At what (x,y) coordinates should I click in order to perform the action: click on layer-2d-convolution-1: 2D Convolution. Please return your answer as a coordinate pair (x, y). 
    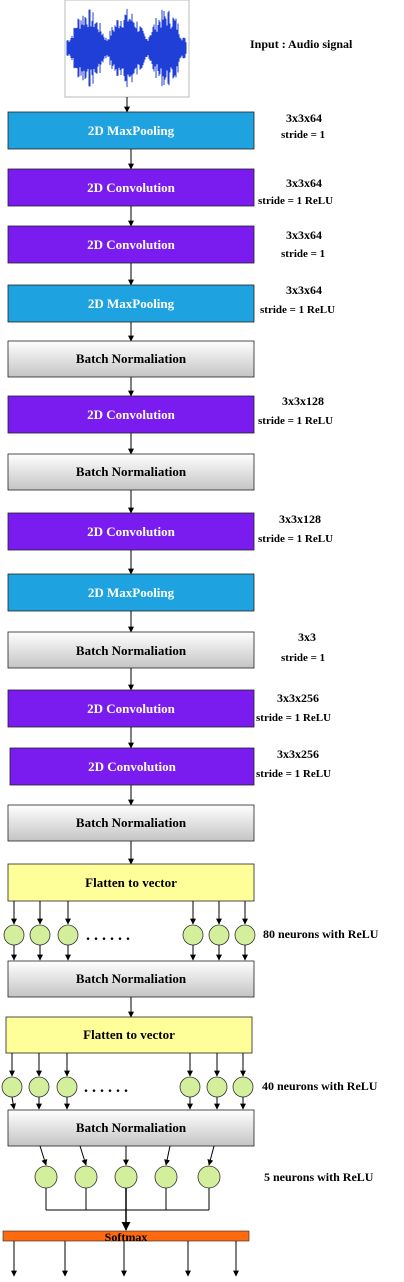
    Looking at the image, I should click on (131, 187).